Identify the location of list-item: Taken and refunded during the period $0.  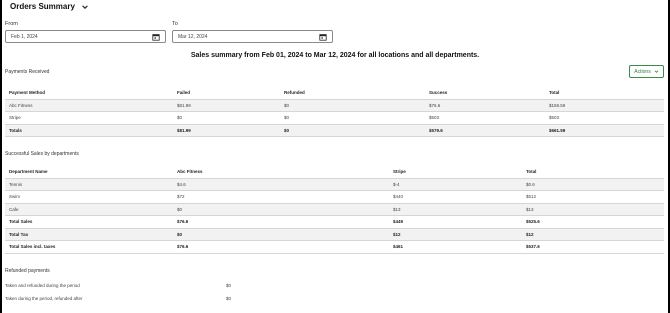
(125, 285).